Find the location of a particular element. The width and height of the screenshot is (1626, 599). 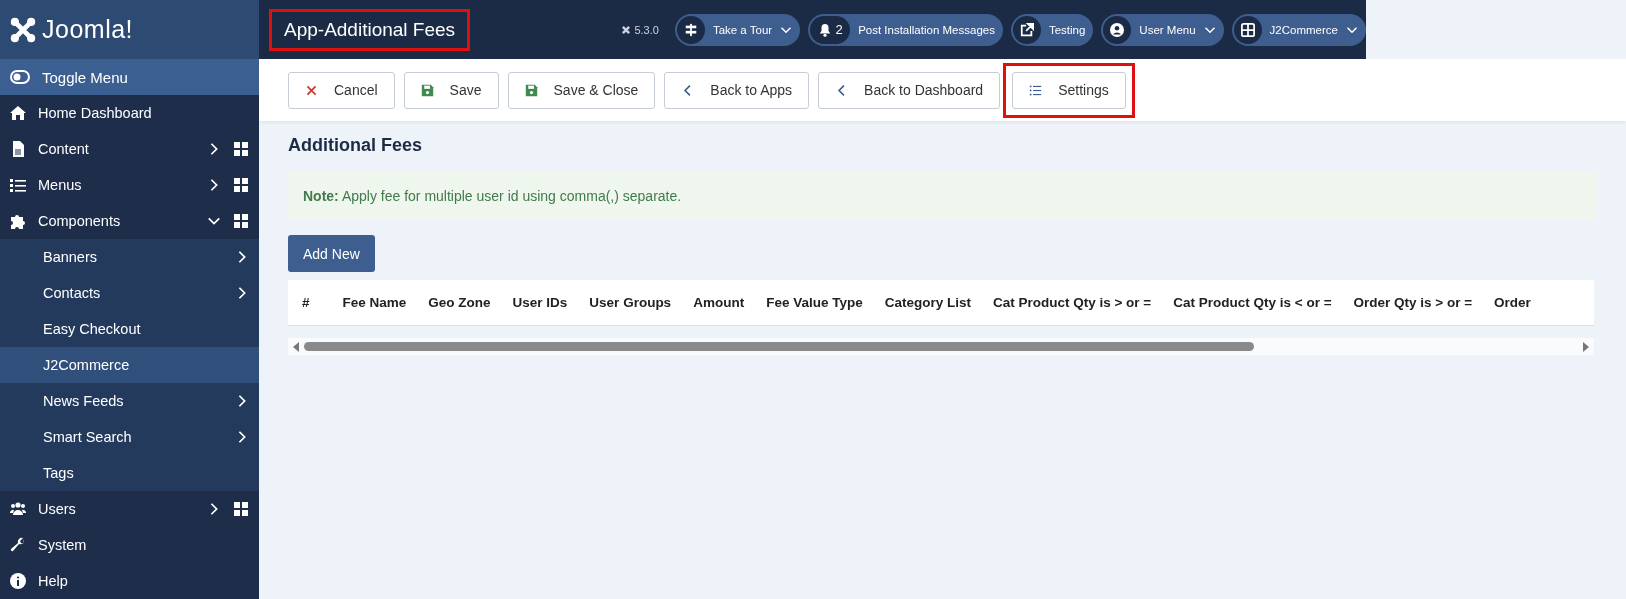

sidebar-item-label: Contacts is located at coordinates (72, 293).